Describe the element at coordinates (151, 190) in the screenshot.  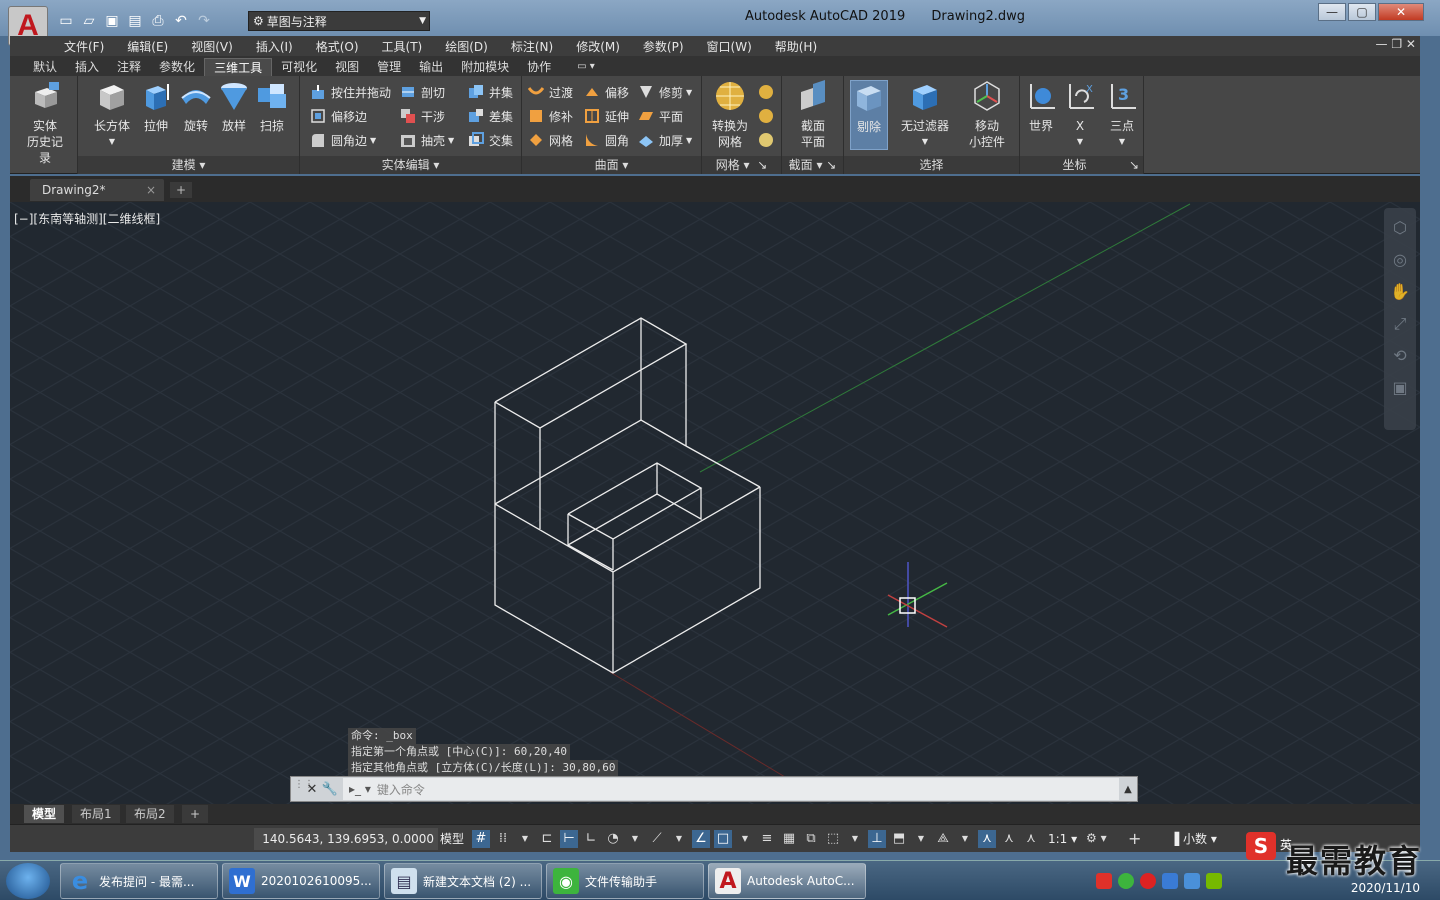
I see `close-icon: ×` at that location.